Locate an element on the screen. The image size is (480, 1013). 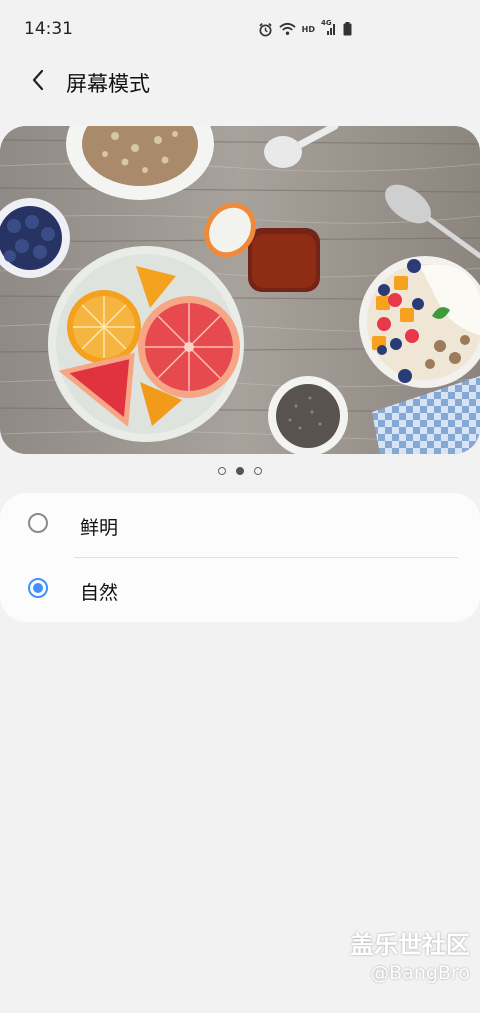
option-natural-label: 自然 is located at coordinates (99, 593).